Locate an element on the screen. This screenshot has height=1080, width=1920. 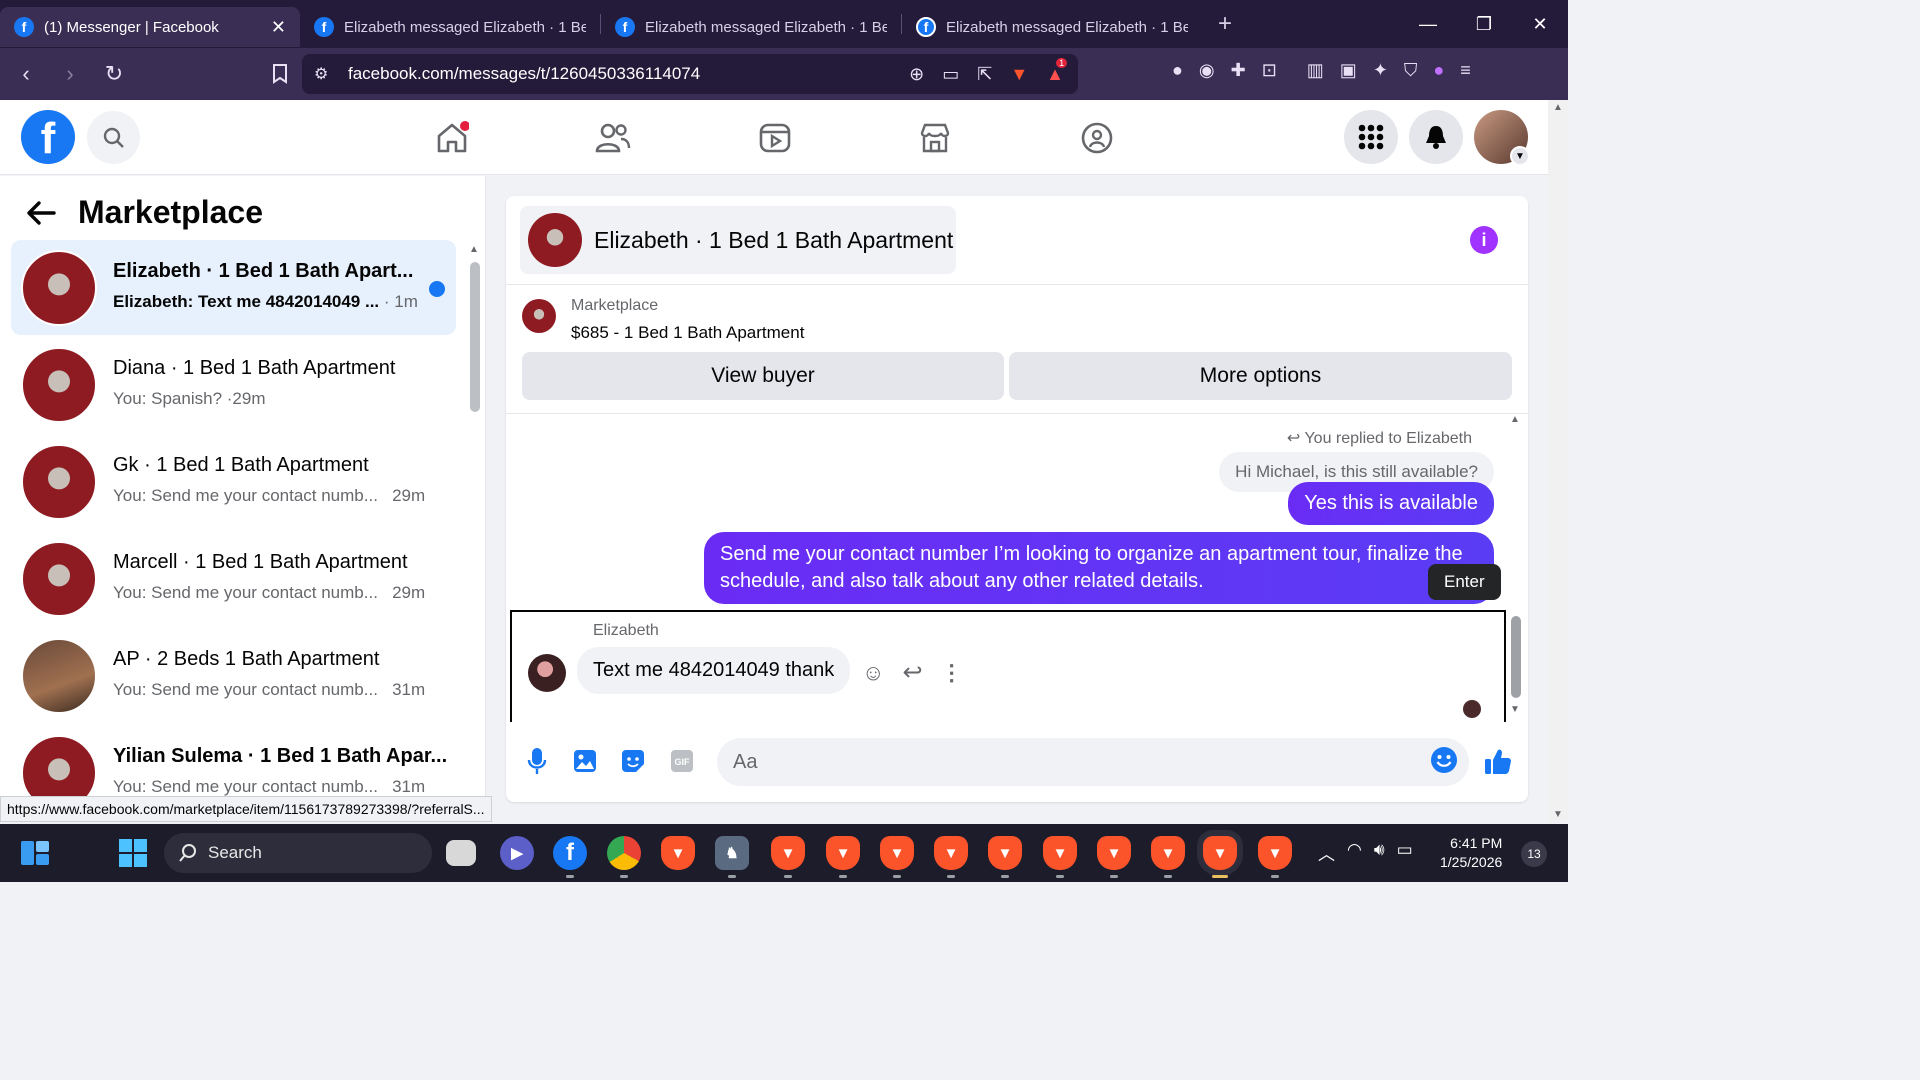
minimize-icon: — is located at coordinates (1428, 24).